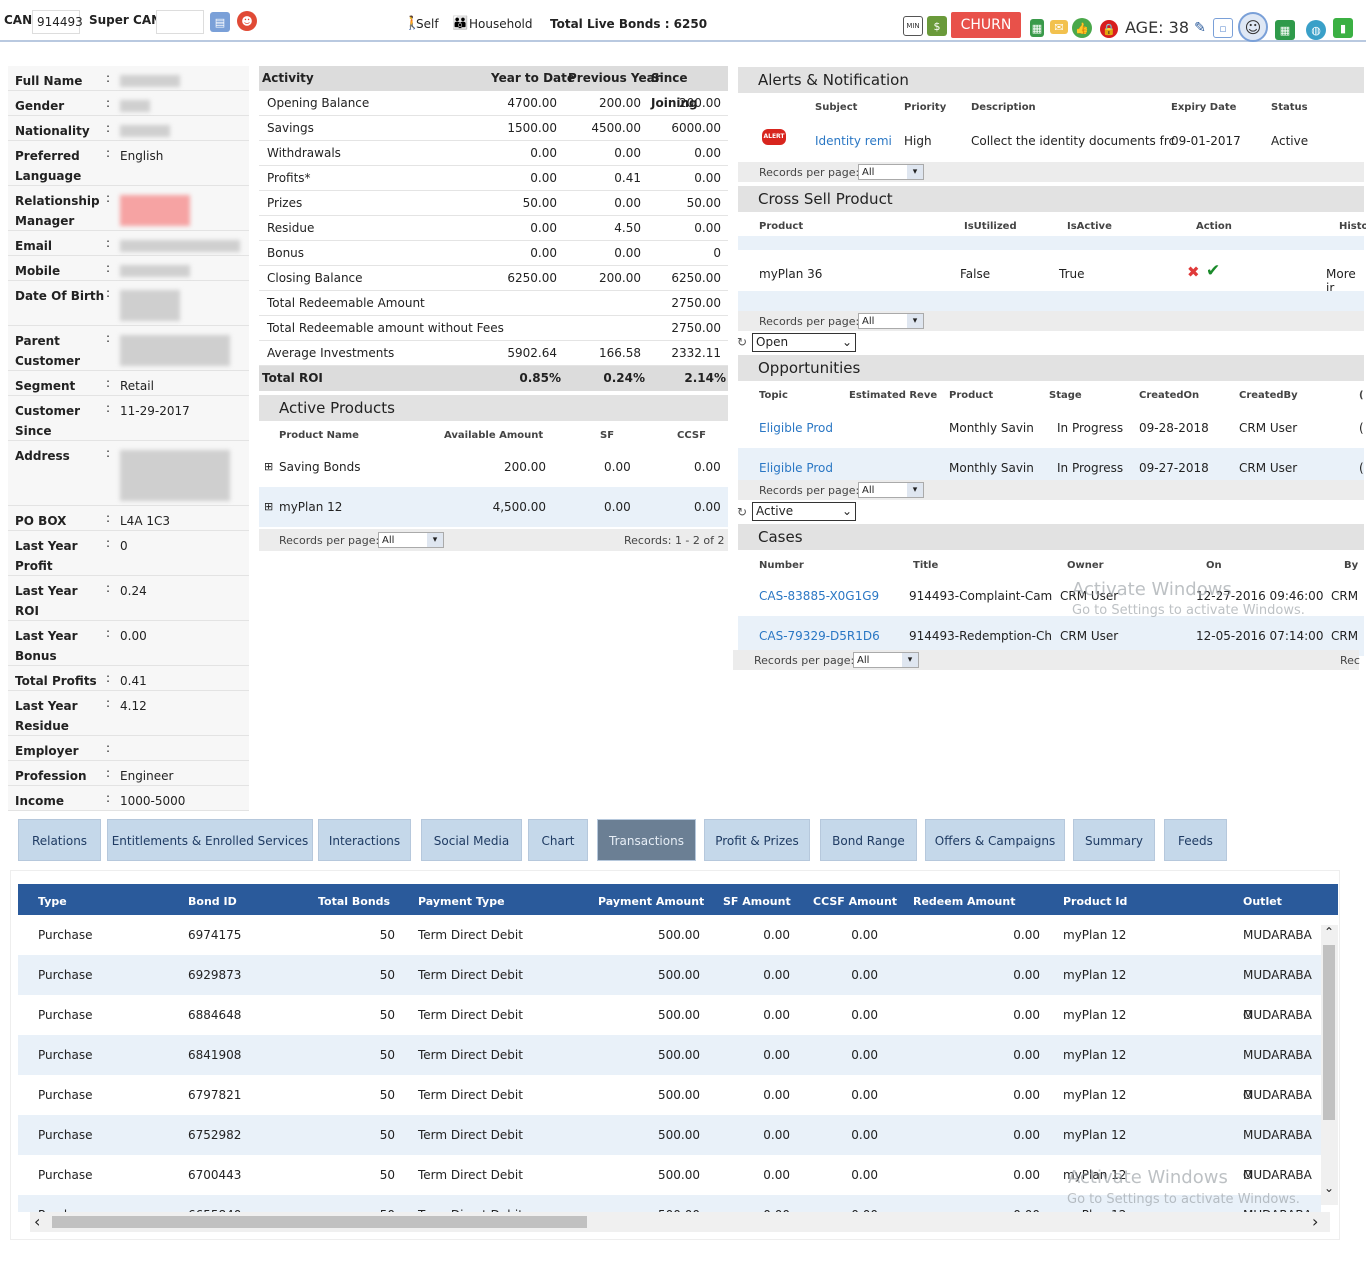 The height and width of the screenshot is (1270, 1366). Describe the element at coordinates (1343, 28) in the screenshot. I see `chart-icon: ▮` at that location.